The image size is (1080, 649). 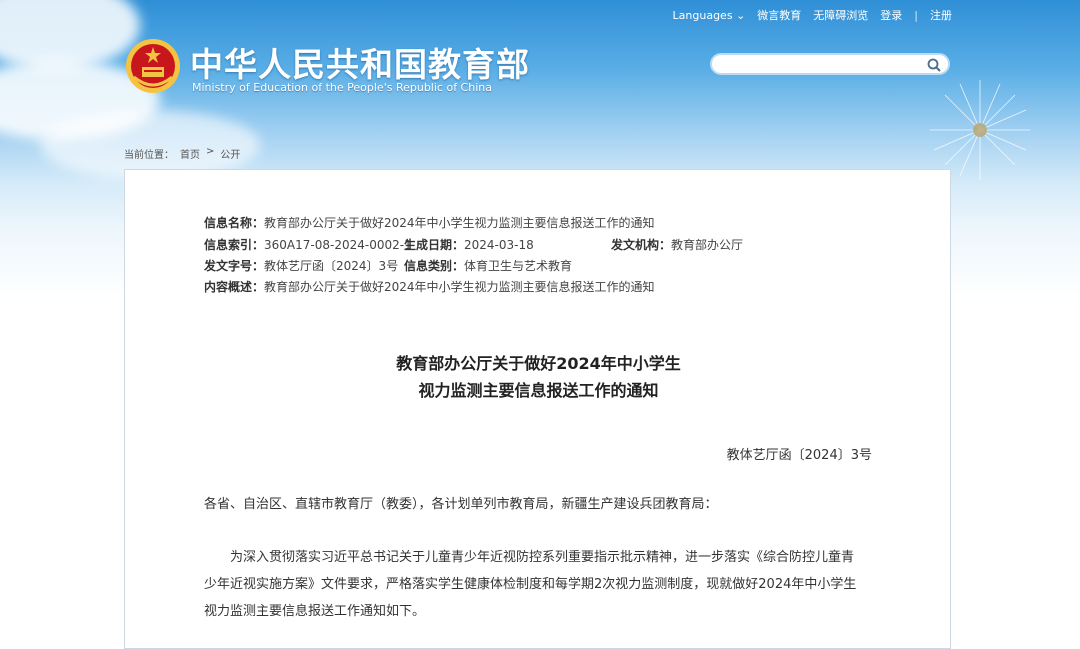 What do you see at coordinates (338, 245) in the screenshot?
I see `meta-index-value: 360A17-08-2024-0002-1` at bounding box center [338, 245].